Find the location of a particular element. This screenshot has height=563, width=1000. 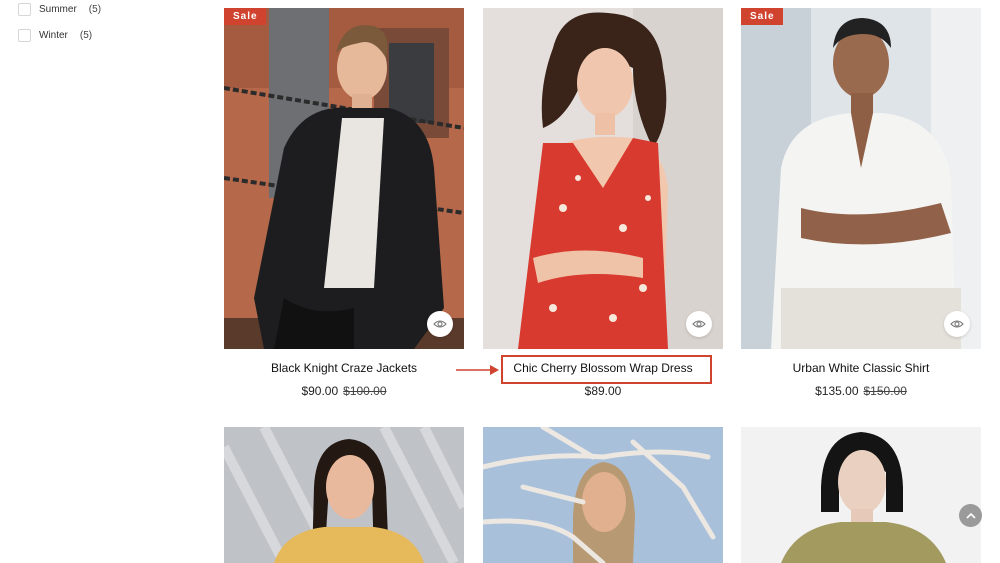

product-price: $135.00 $150.00 is located at coordinates (861, 391).